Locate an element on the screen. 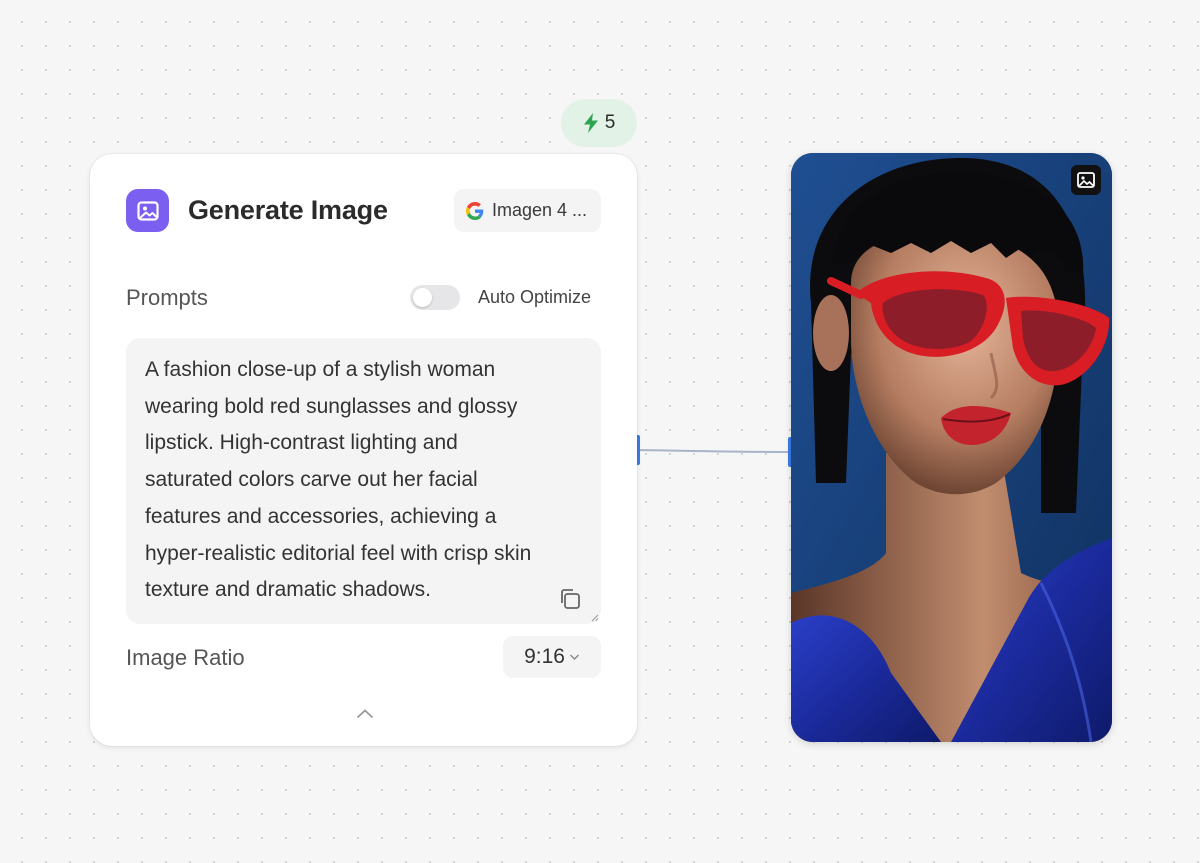 This screenshot has height=863, width=1200. ratio-value: 9:16 is located at coordinates (544, 656).